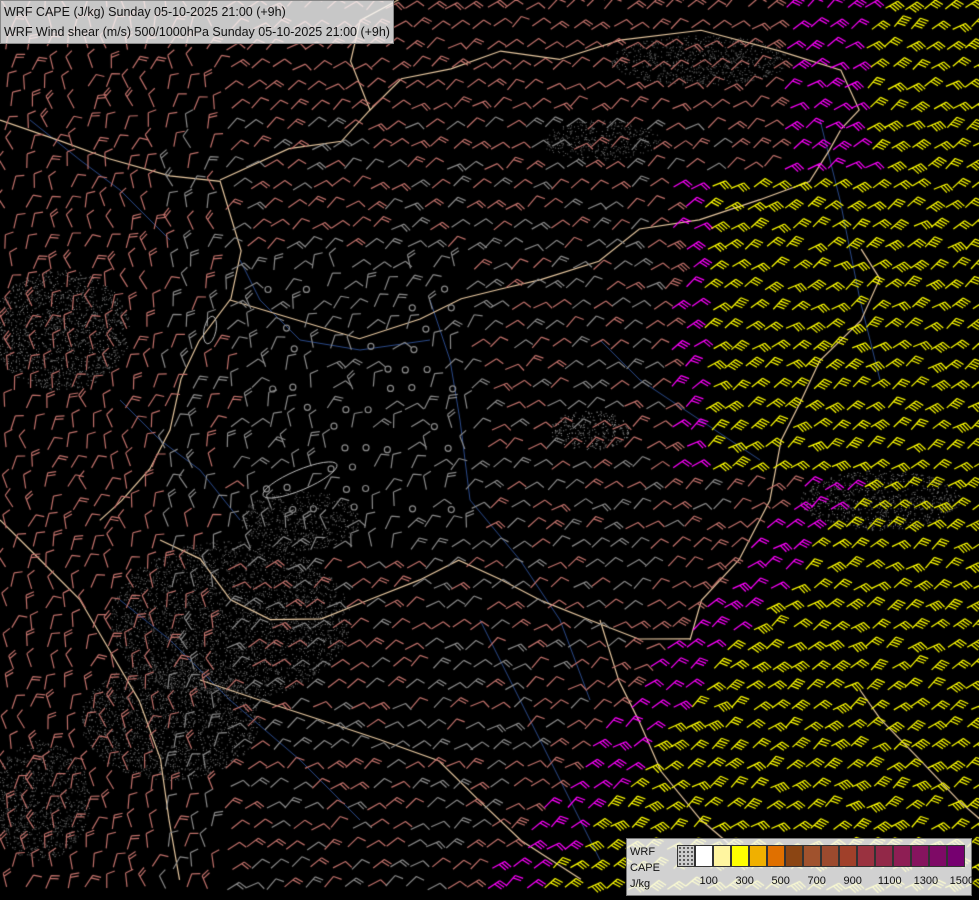 This screenshot has width=979, height=900. I want to click on legend-tick-label: 100, so click(708, 881).